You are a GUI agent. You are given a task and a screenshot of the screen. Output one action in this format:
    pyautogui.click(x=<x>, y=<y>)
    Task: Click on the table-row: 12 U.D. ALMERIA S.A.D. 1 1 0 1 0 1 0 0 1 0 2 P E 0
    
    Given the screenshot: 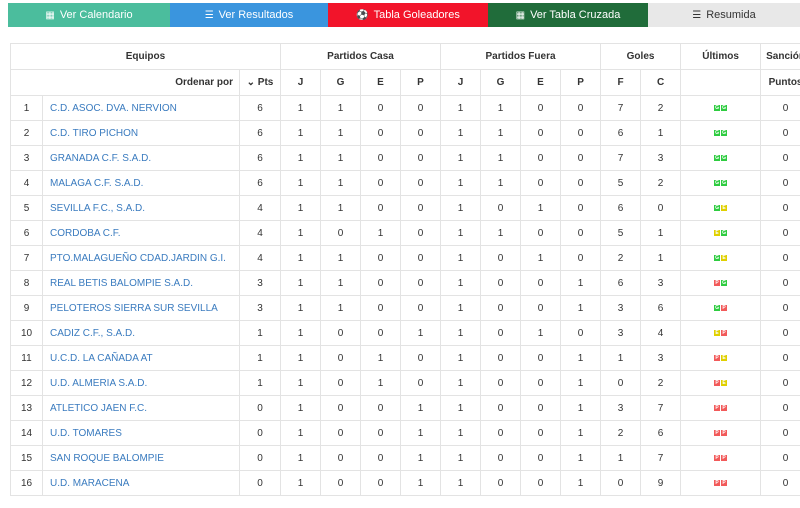 What is the action you would take?
    pyautogui.click(x=405, y=383)
    